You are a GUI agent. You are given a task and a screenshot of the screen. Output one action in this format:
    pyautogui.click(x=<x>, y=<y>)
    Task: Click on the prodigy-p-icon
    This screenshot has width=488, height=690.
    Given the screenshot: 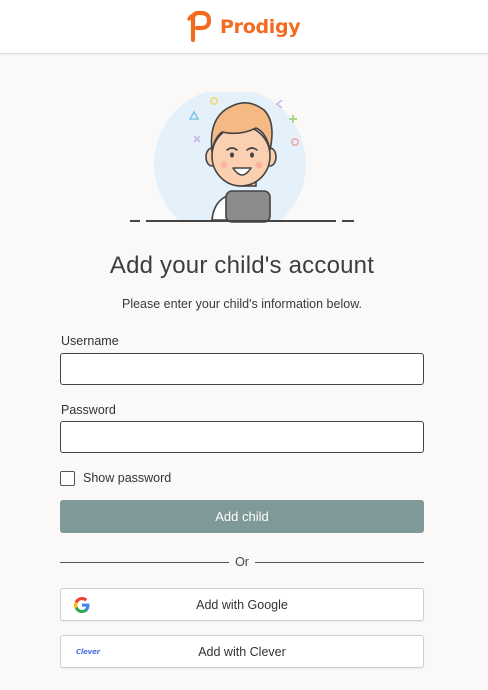 What is the action you would take?
    pyautogui.click(x=199, y=26)
    